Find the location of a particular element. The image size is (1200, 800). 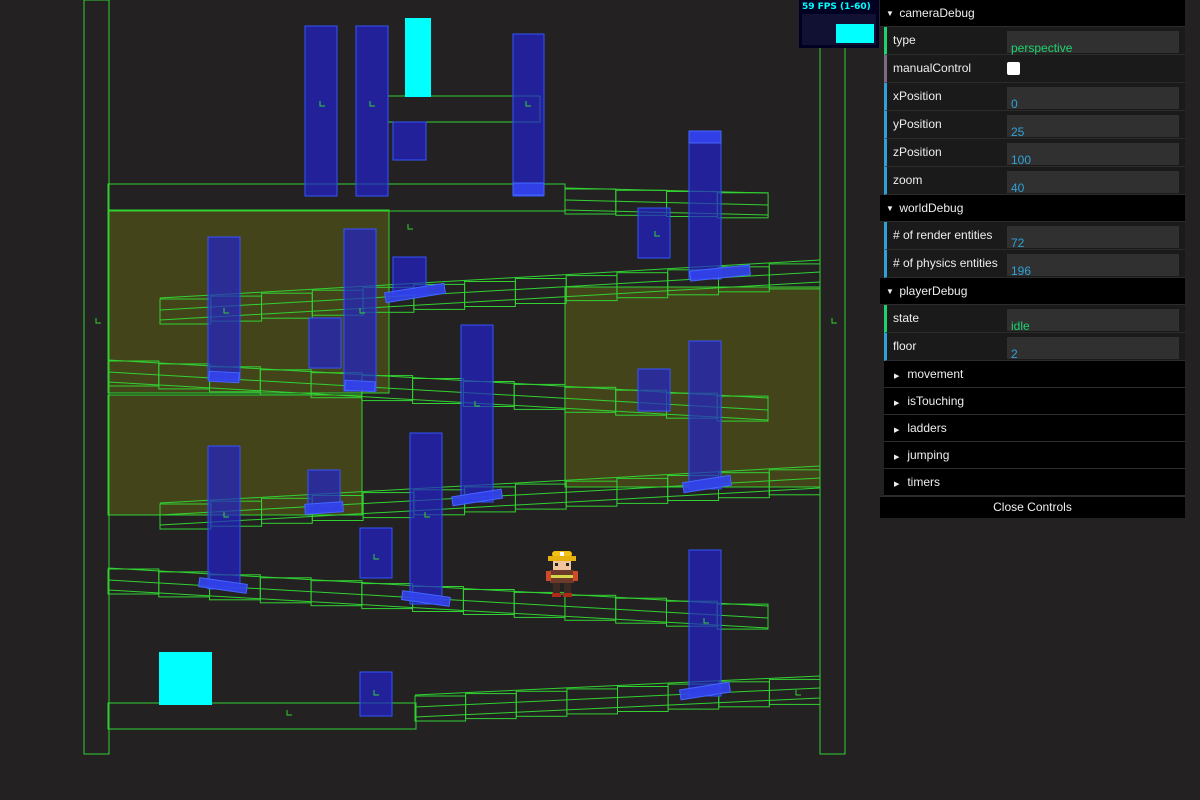

floor-row: floor 2 is located at coordinates (1034, 347).